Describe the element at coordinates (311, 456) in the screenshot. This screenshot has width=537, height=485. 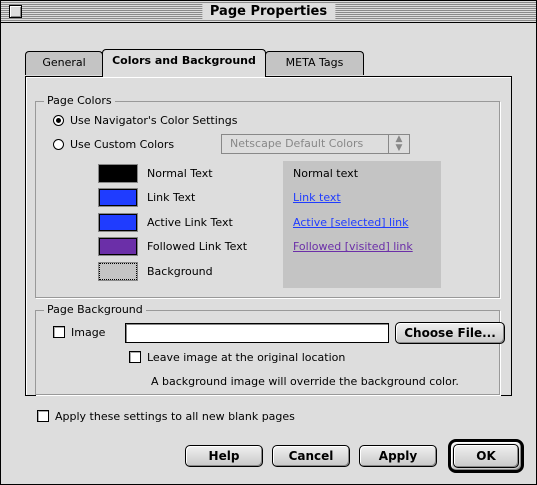
I see `cancel-button: Cancel` at that location.